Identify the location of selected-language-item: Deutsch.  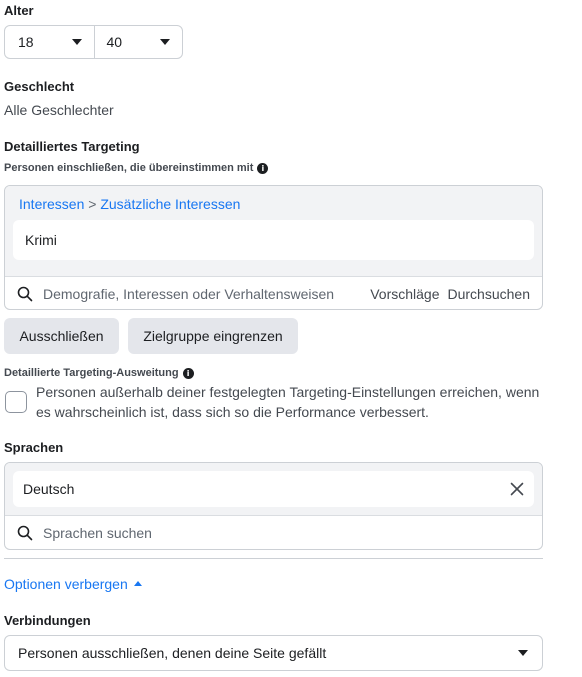
(273, 489).